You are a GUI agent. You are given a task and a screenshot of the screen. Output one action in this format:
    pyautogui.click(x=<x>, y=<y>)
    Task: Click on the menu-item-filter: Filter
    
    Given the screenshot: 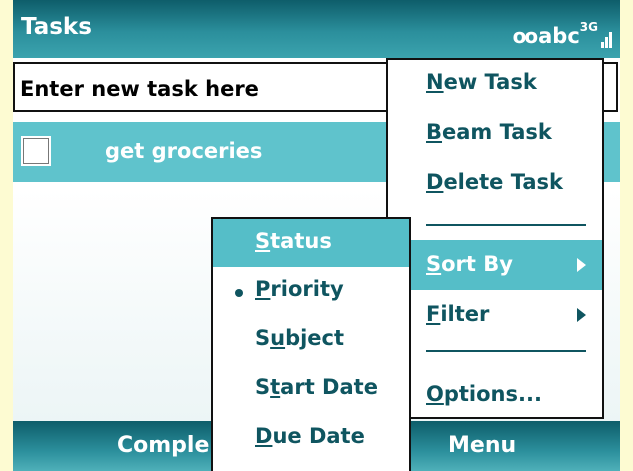 What is the action you would take?
    pyautogui.click(x=495, y=316)
    